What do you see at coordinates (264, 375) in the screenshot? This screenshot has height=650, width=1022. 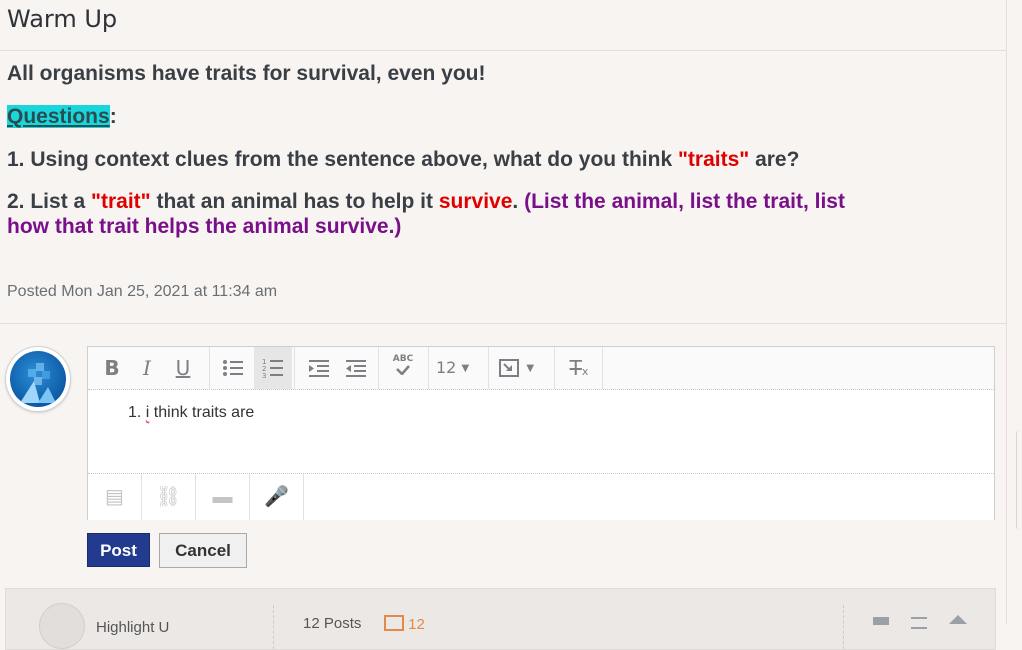 I see `svg-text: 3` at bounding box center [264, 375].